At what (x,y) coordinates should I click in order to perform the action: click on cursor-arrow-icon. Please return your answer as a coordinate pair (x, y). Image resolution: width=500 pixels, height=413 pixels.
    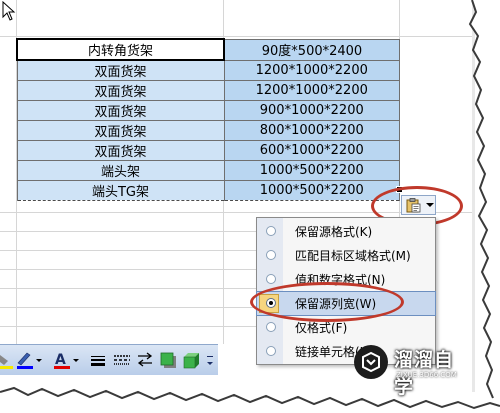
    Looking at the image, I should click on (9, 11).